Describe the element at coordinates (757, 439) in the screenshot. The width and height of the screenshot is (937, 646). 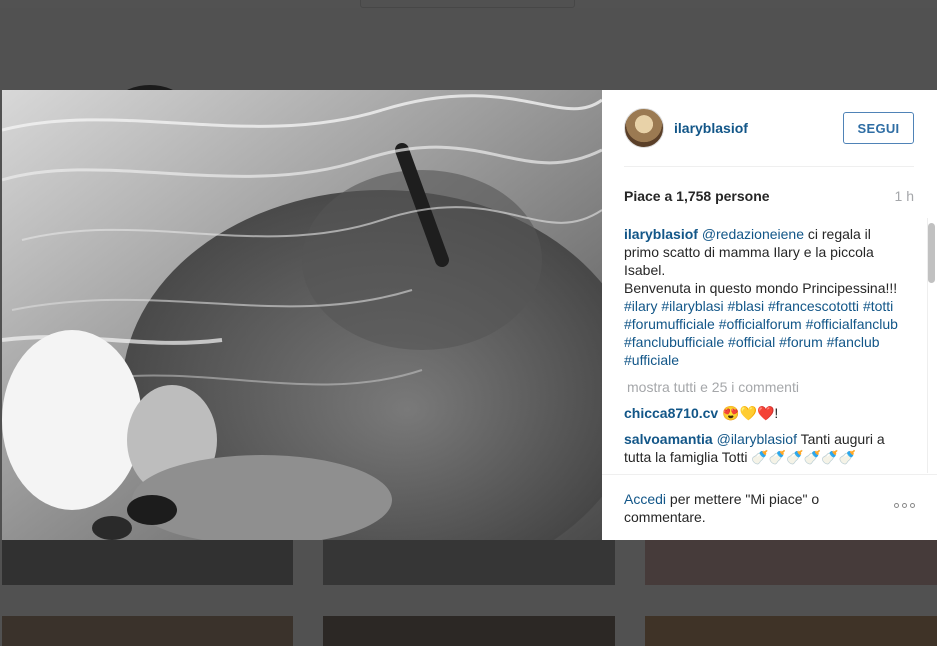
I see `comment-mention: @ilaryblasiof` at that location.